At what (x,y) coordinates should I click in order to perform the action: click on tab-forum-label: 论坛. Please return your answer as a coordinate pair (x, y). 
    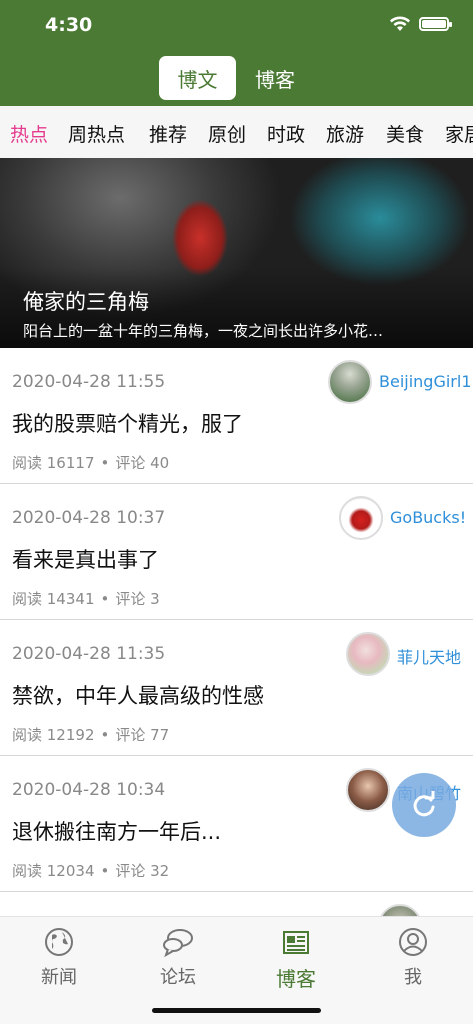
    Looking at the image, I should click on (178, 977).